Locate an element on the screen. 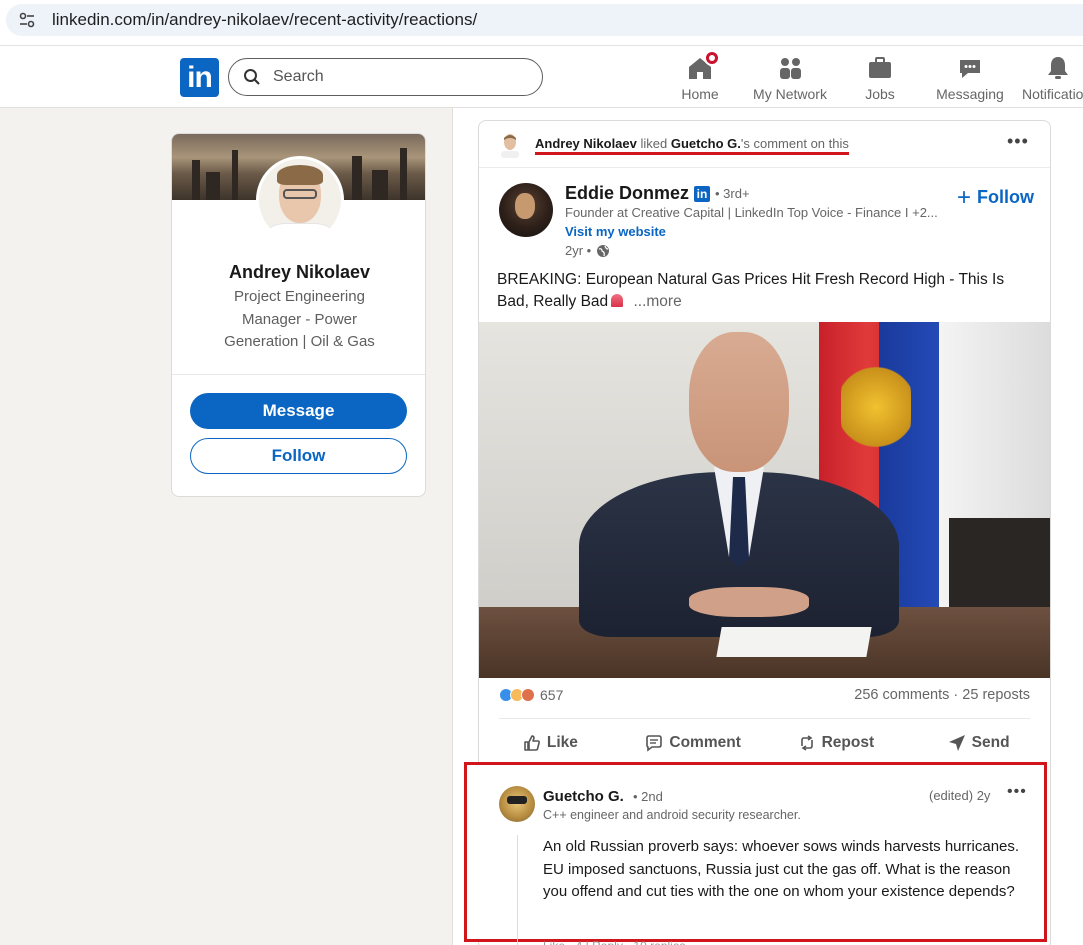 The height and width of the screenshot is (945, 1083). reactions-summary: 657 is located at coordinates (531, 695).